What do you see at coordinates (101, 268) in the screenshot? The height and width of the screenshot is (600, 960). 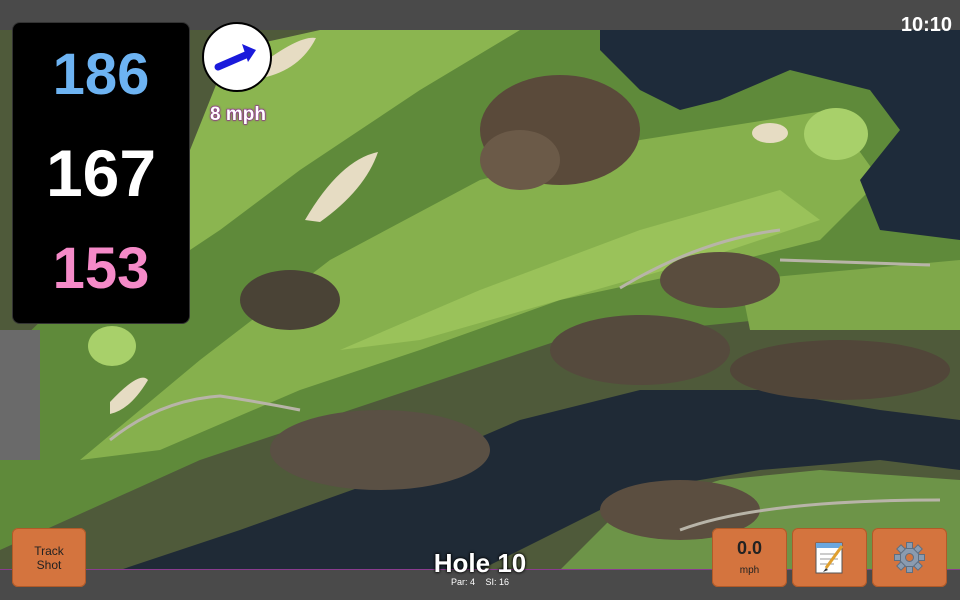 I see `front-yardage: 153` at bounding box center [101, 268].